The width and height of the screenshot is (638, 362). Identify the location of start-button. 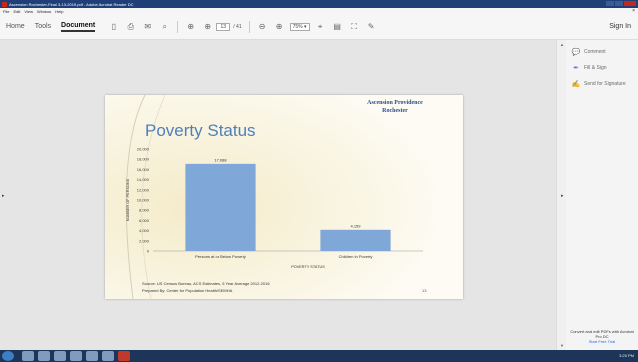
(8, 356).